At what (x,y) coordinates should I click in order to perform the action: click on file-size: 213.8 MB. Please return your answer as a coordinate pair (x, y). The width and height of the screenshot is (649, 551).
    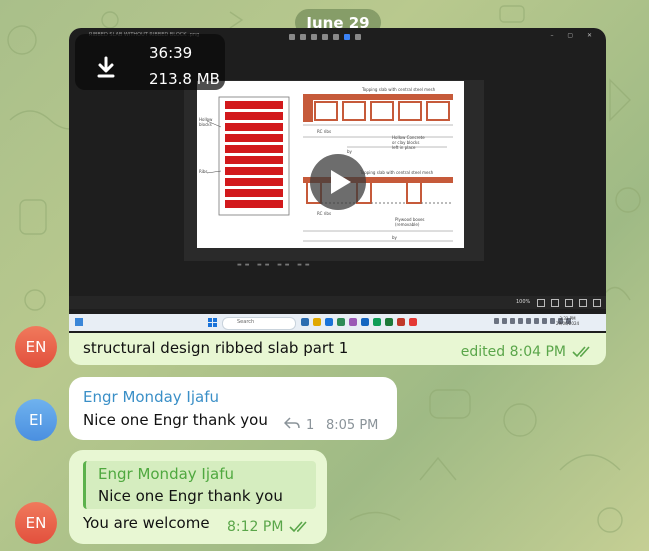
    Looking at the image, I should click on (184, 79).